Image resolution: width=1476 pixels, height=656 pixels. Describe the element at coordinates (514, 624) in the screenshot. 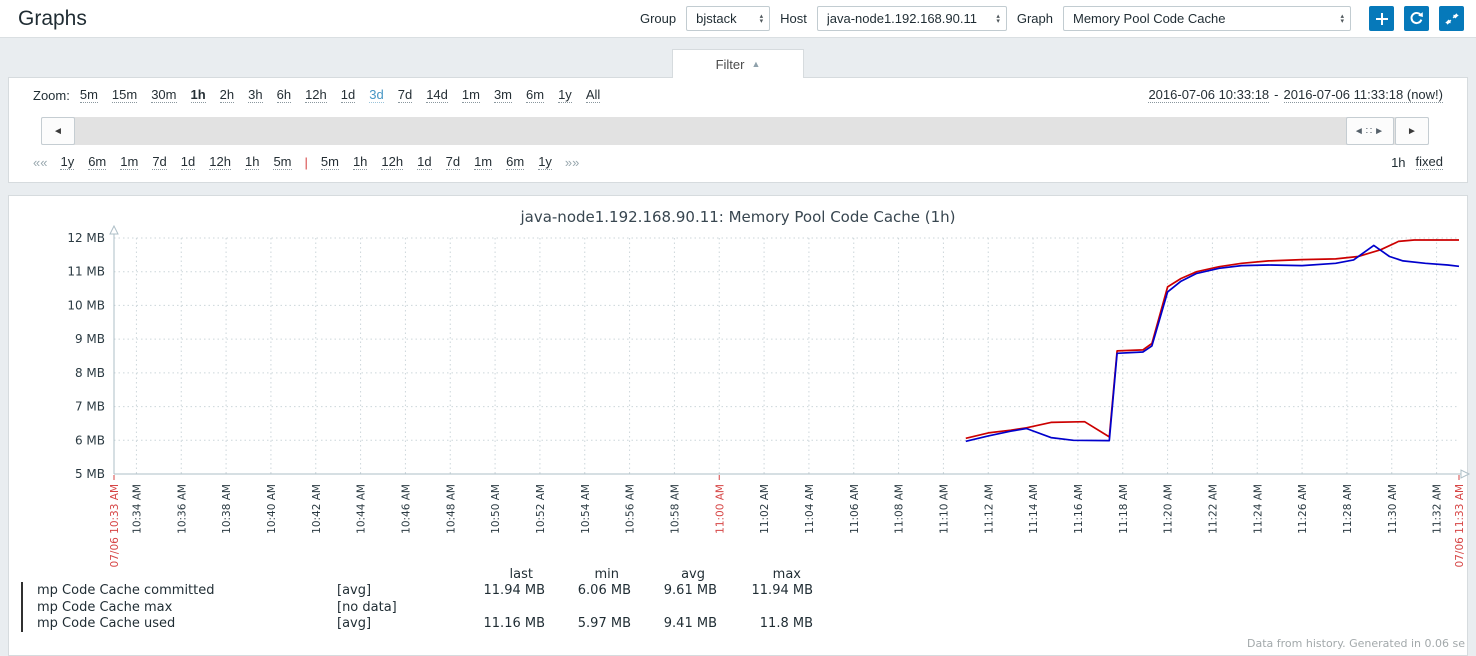

I see `legend-value: 11.16 MB` at that location.